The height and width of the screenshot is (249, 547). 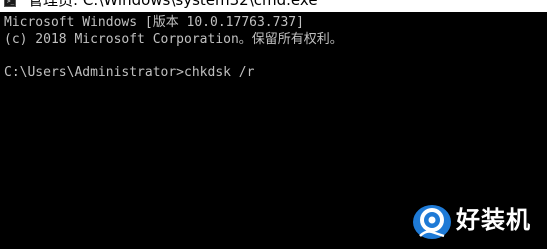 I want to click on watermark-text: 好装机, so click(x=493, y=220).